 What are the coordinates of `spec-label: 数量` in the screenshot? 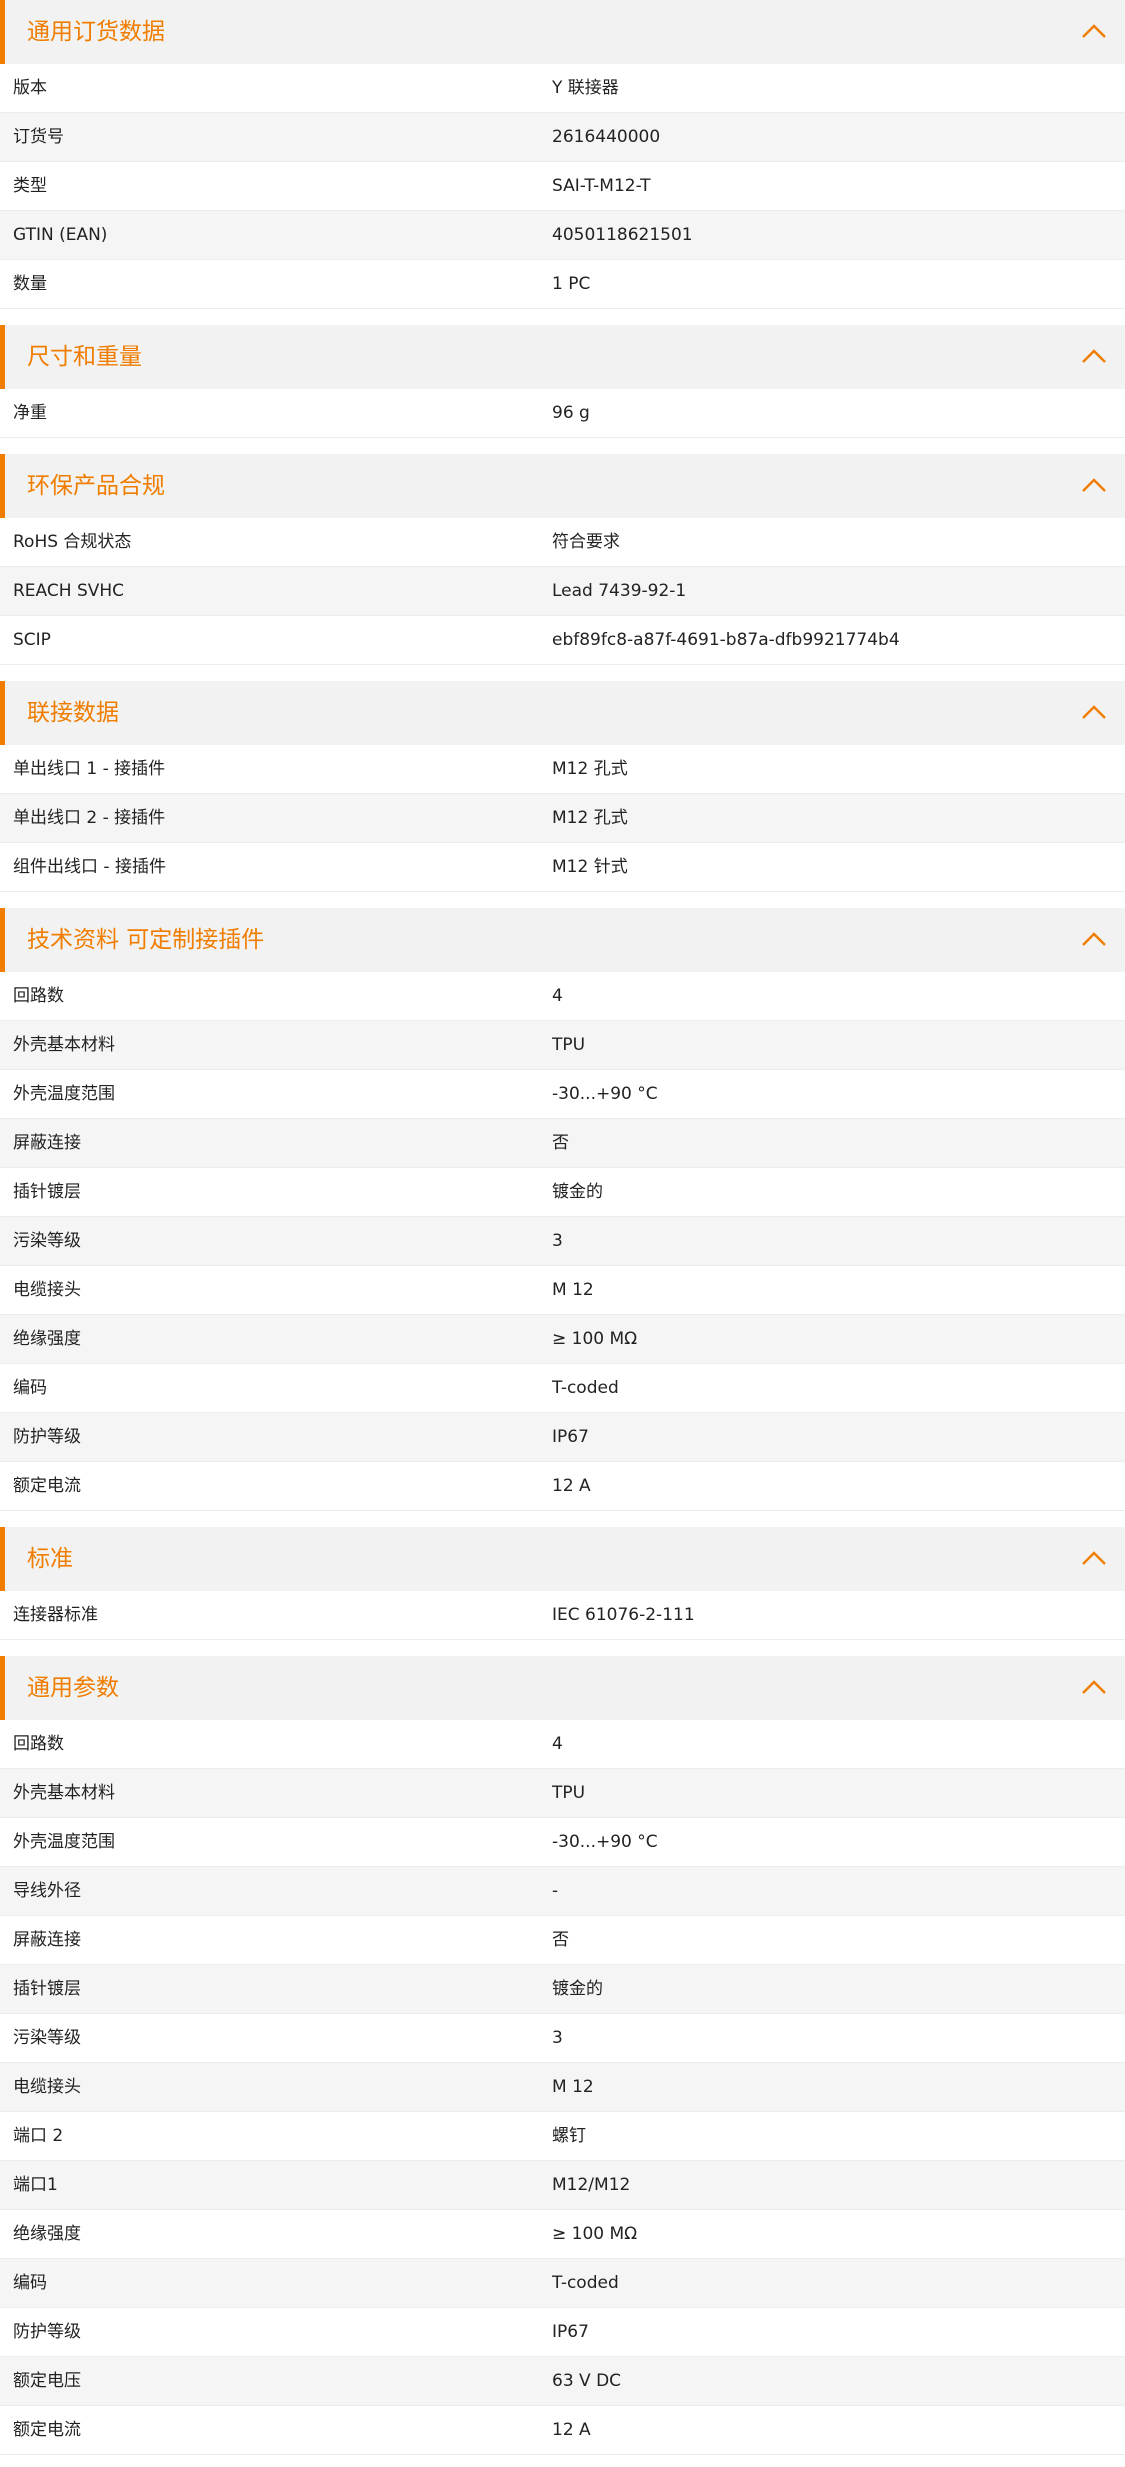 It's located at (30, 284).